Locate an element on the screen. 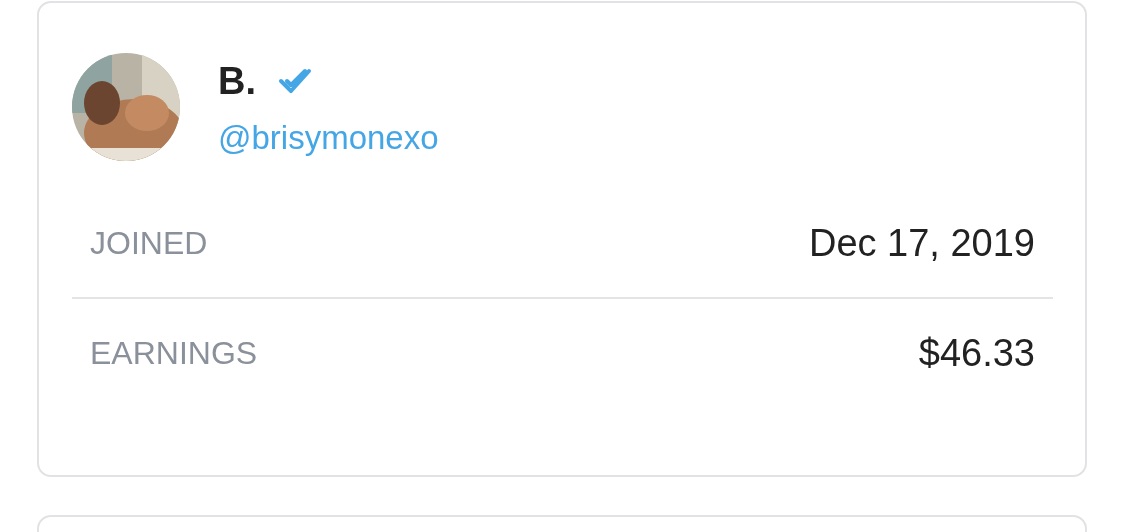 Image resolution: width=1125 pixels, height=532 pixels. stat-value: $46.33 is located at coordinates (976, 353).